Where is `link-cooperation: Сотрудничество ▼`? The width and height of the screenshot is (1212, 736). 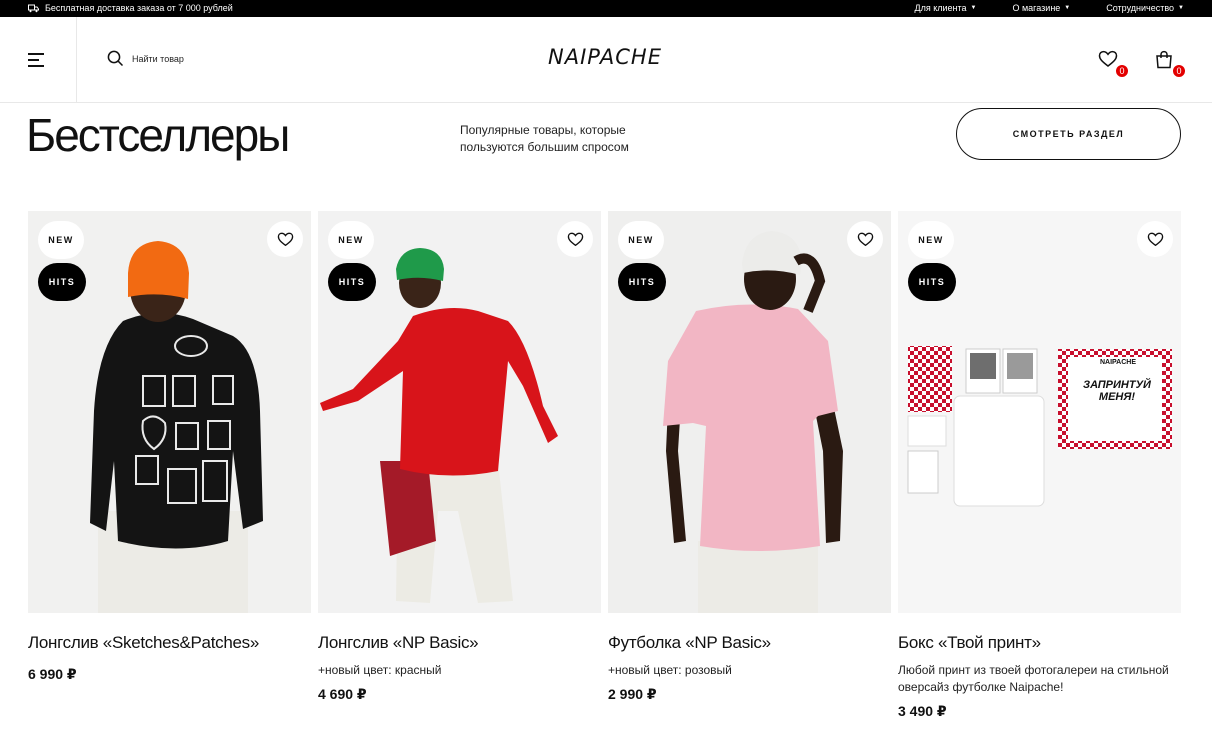
link-cooperation: Сотрудничество ▼ is located at coordinates (1145, 8).